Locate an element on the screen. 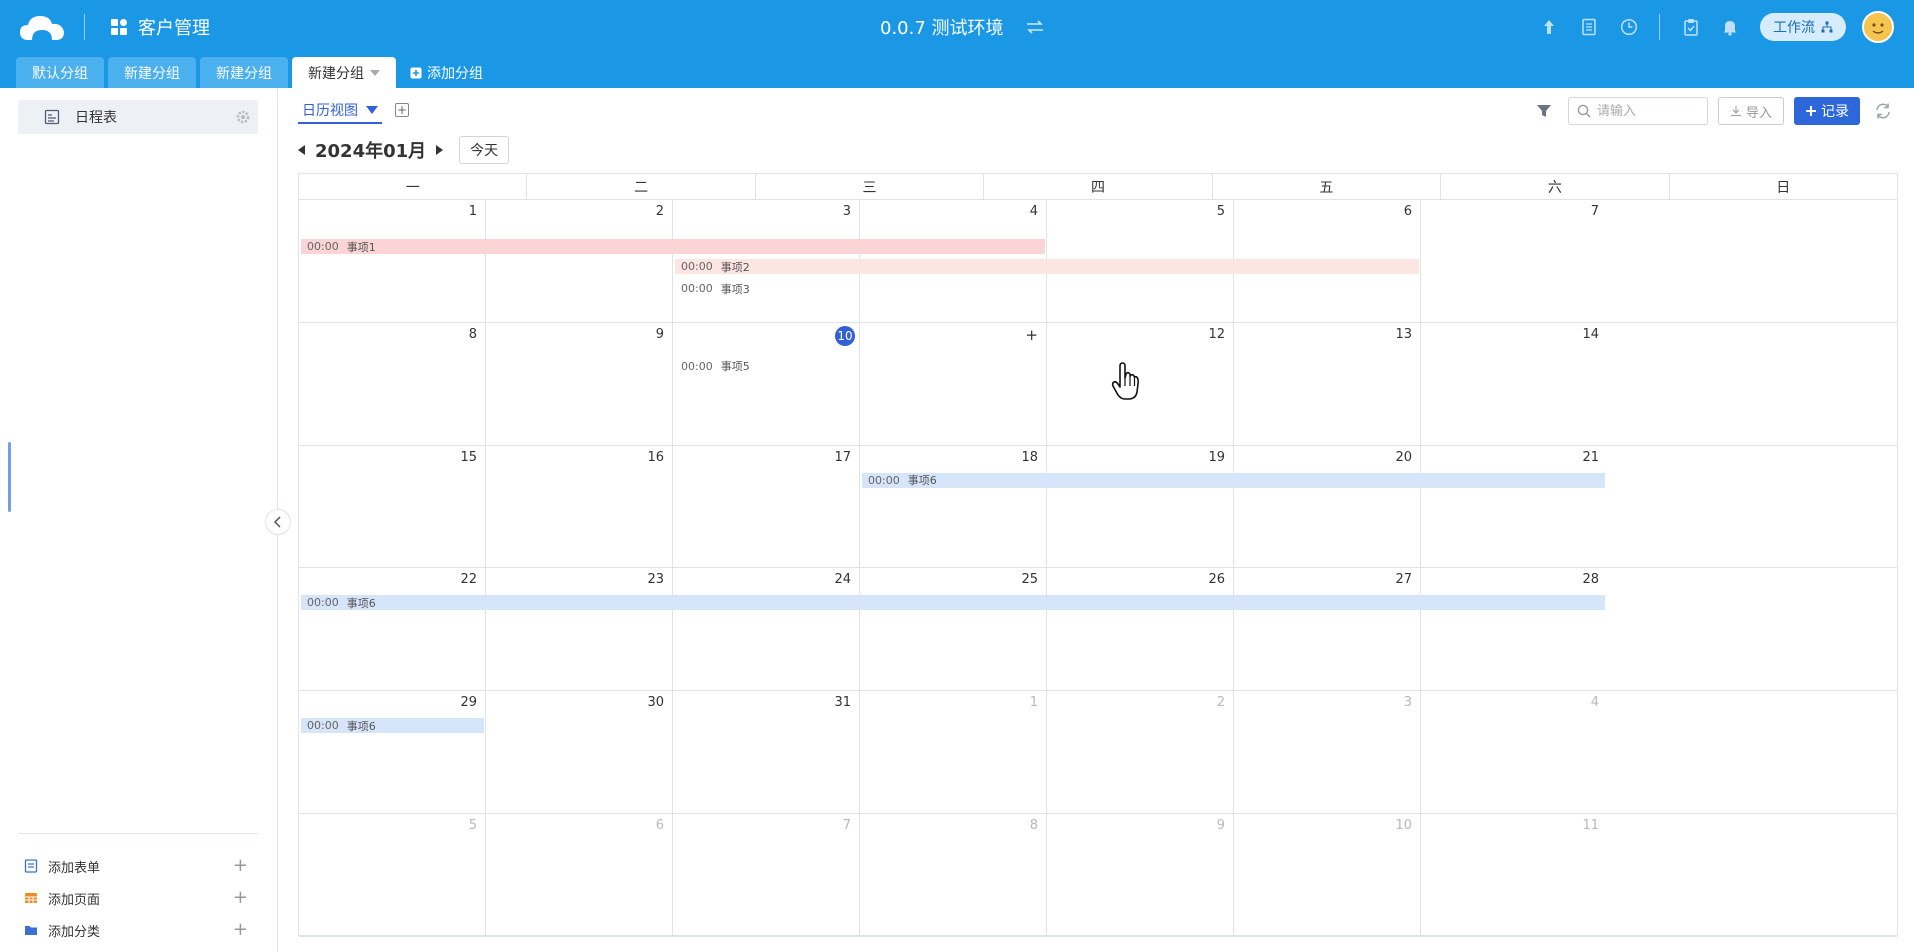  calendar-day-cell: 19 is located at coordinates (1140, 507).